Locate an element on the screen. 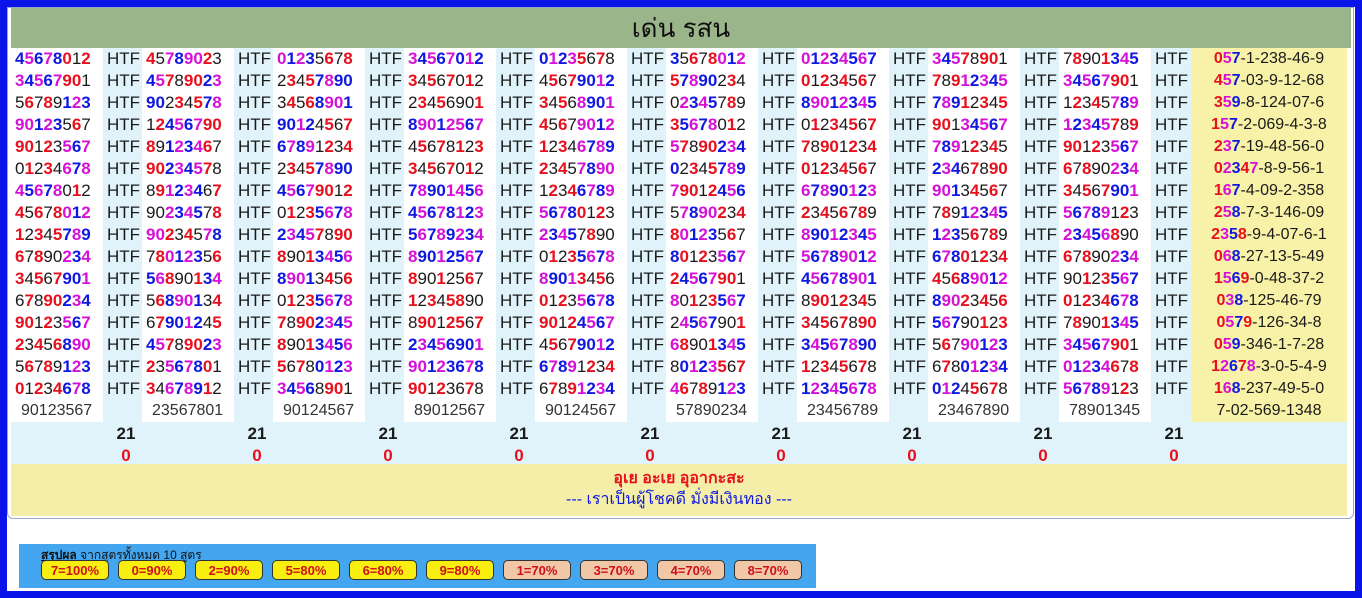 This screenshot has width=1362, height=598. grid-number: 80123567 is located at coordinates (712, 235).